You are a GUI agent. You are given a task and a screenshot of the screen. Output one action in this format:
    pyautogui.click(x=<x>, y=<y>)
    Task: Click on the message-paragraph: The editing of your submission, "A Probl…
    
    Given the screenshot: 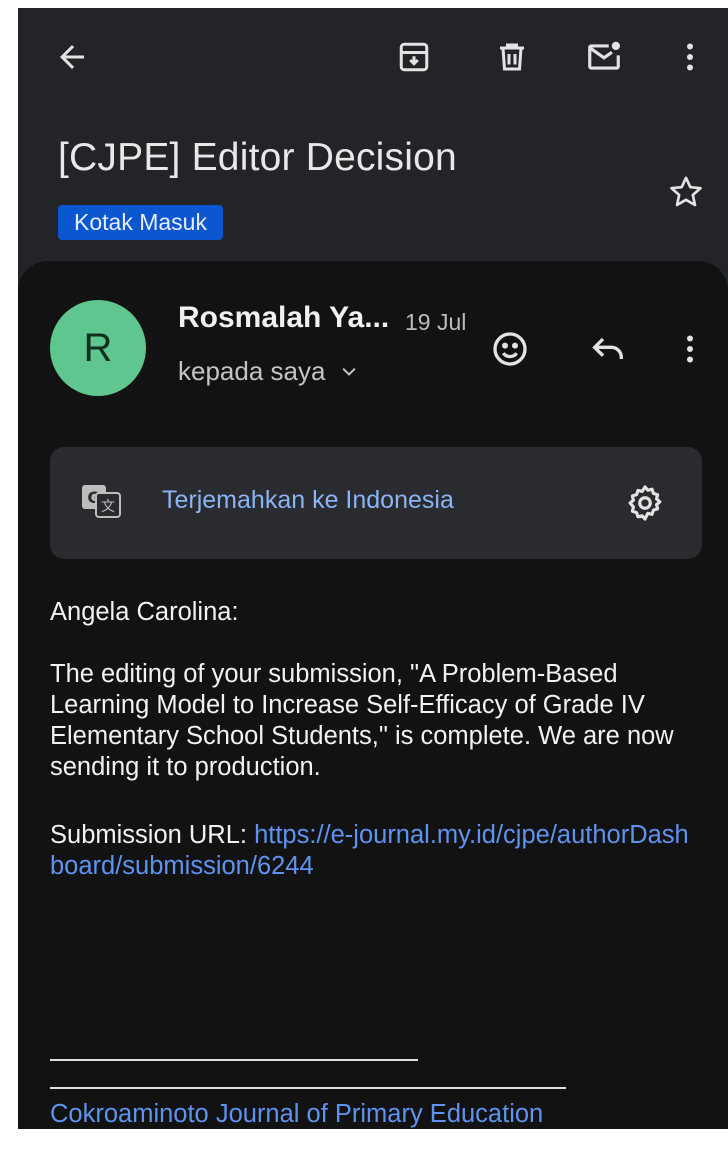 What is the action you would take?
    pyautogui.click(x=362, y=720)
    